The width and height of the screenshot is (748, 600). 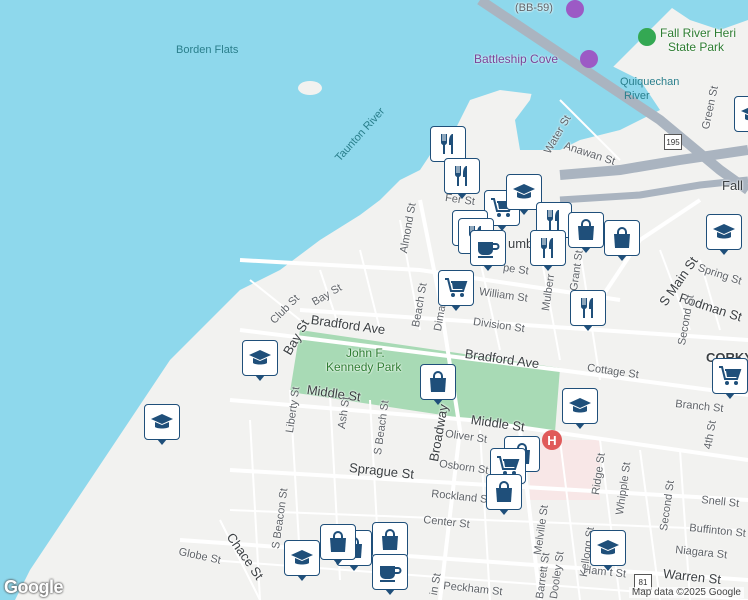 I want to click on hospital-icon: H, so click(x=552, y=440).